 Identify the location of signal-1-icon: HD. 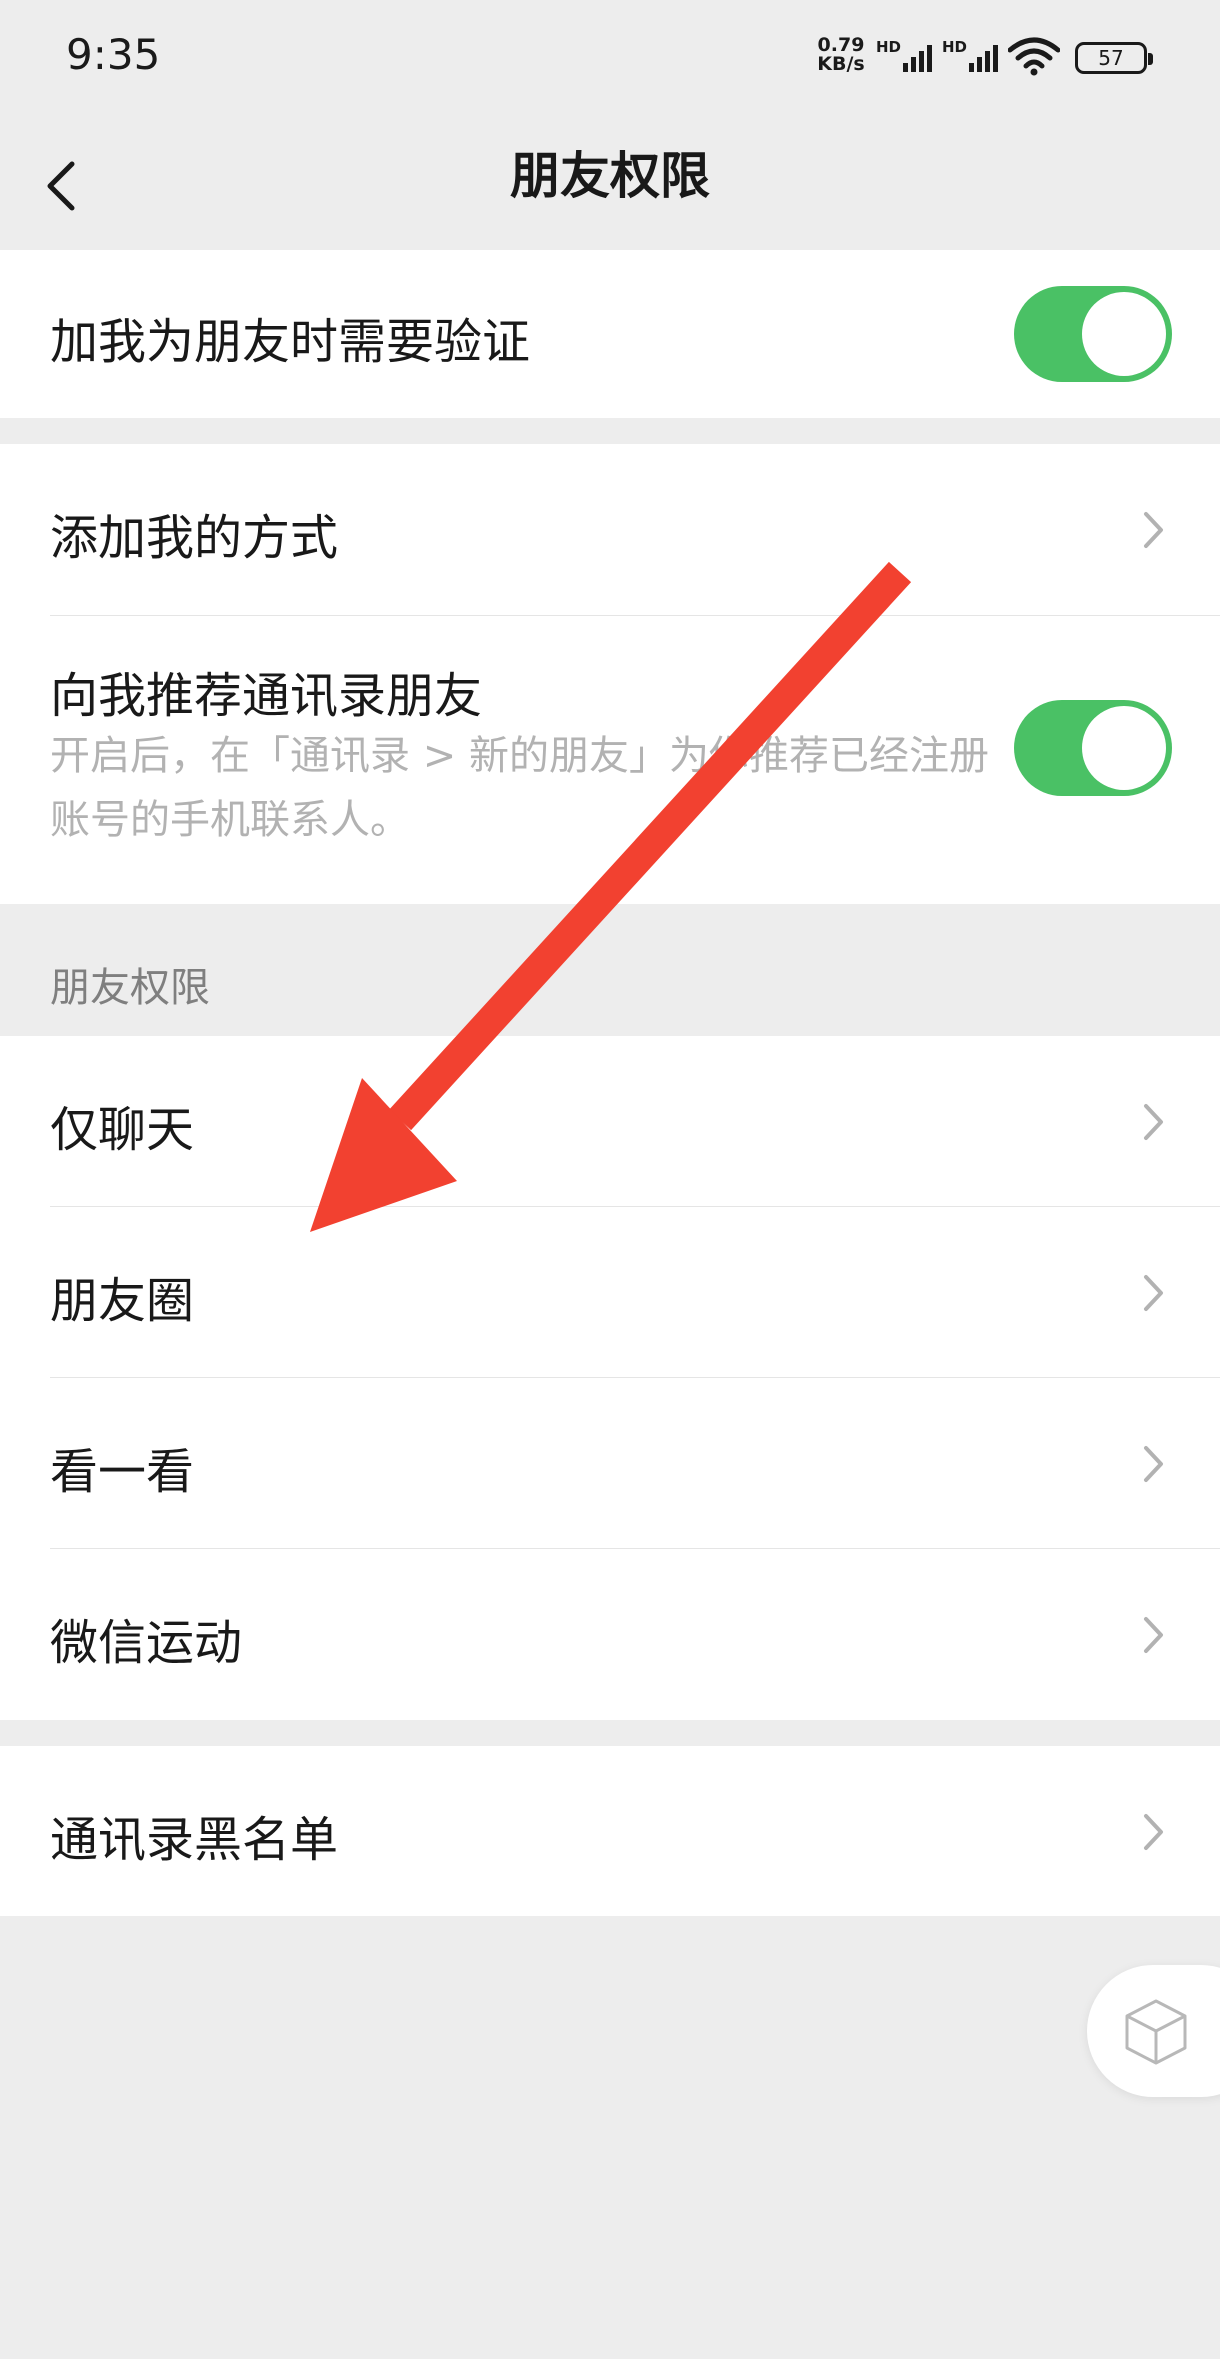
(904, 56).